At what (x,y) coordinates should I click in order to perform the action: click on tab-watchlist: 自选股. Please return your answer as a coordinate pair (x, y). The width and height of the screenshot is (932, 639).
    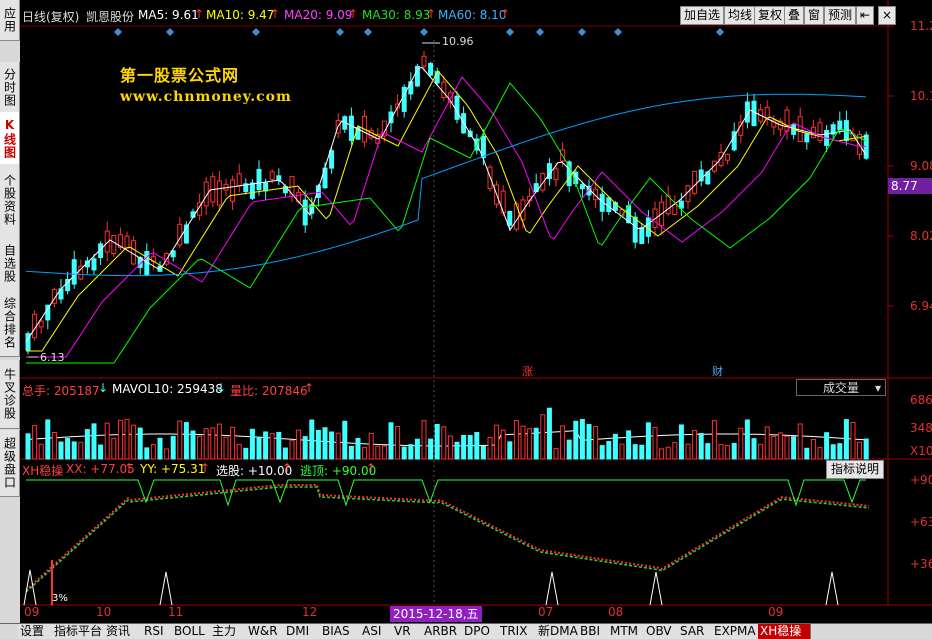
    Looking at the image, I should click on (10, 263).